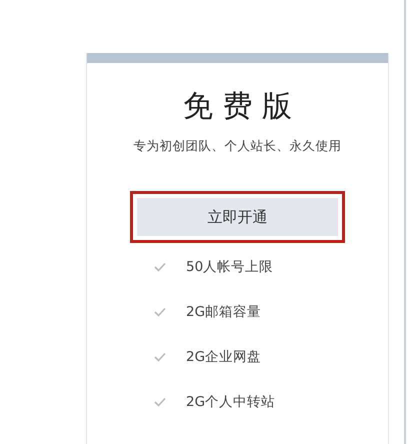 The image size is (410, 444). I want to click on feature-text: 2G个人中转站, so click(231, 402).